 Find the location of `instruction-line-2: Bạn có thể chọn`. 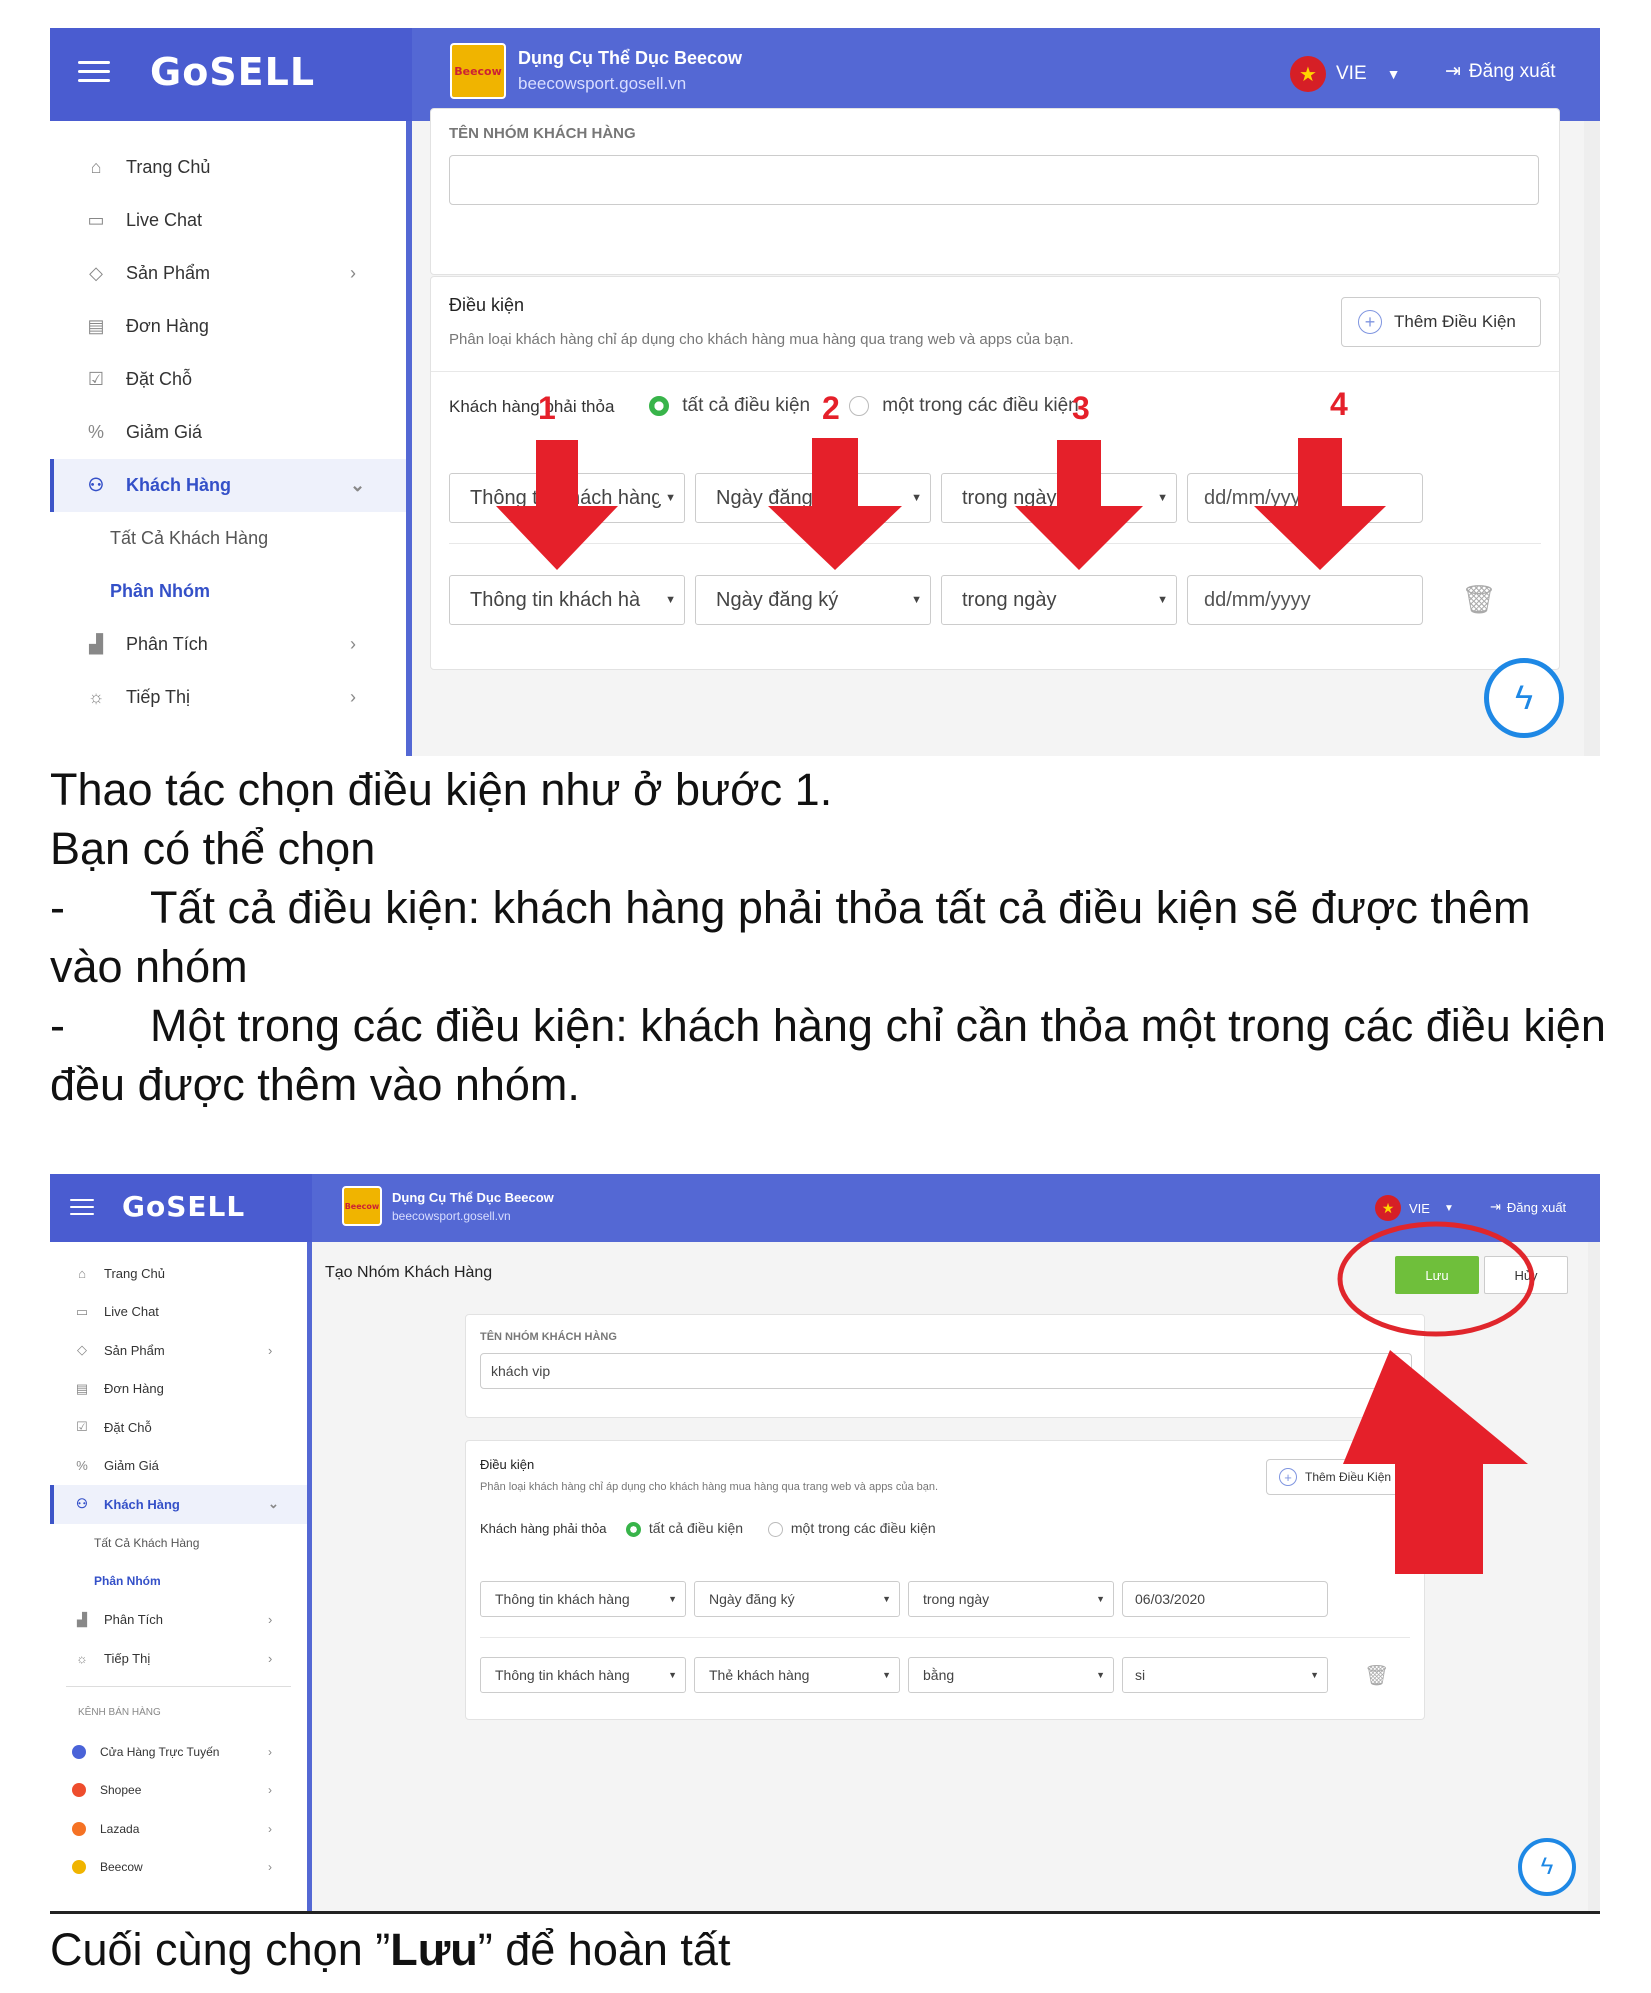

instruction-line-2: Bạn có thể chọn is located at coordinates (213, 848).